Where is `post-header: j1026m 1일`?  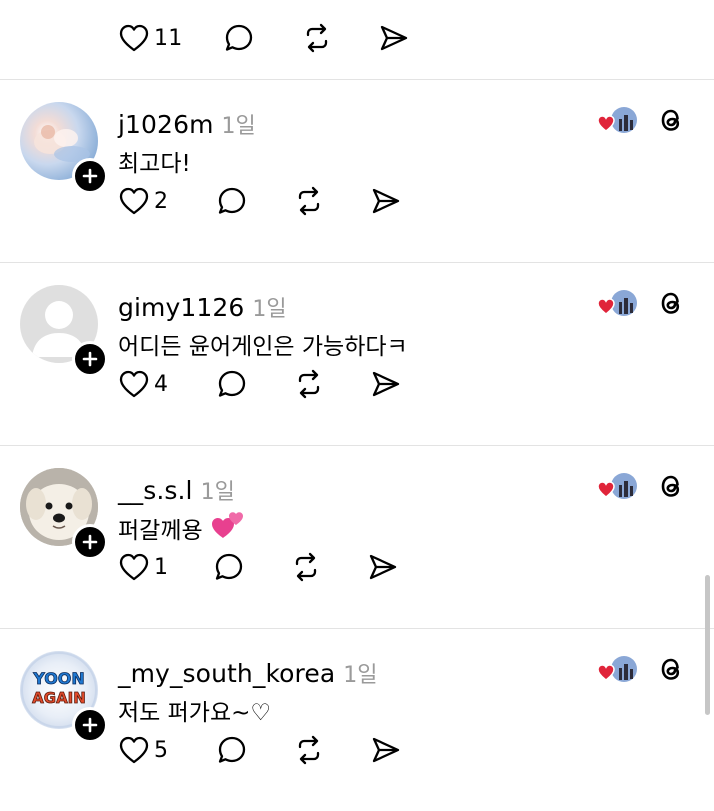 post-header: j1026m 1일 is located at coordinates (187, 124).